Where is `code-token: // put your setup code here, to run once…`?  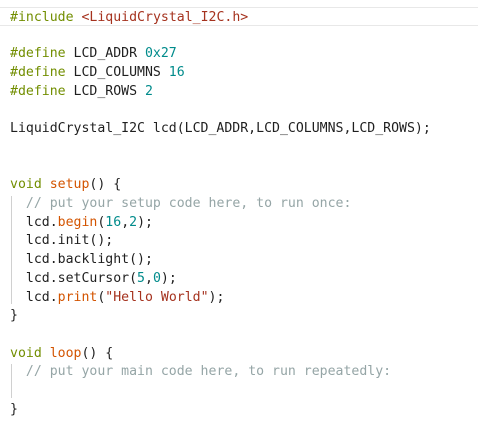 code-token: // put your setup code here, to run once… is located at coordinates (188, 203).